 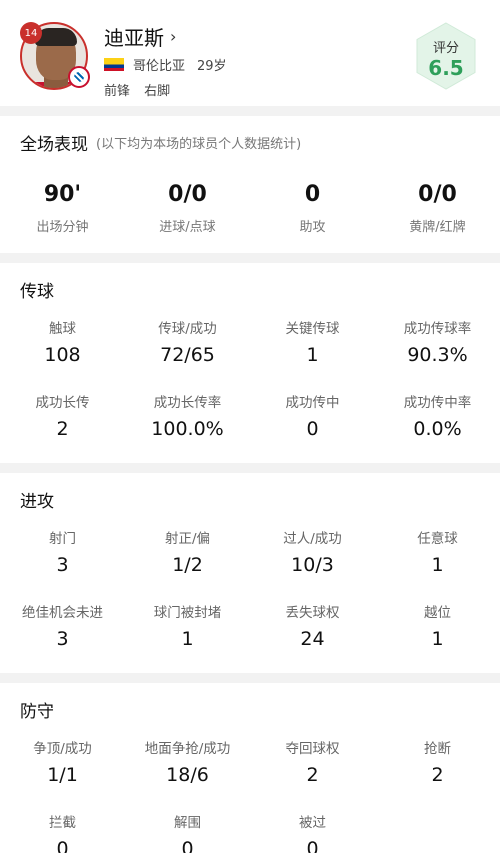 What do you see at coordinates (312, 227) in the screenshot?
I see `stat-label: 助攻` at bounding box center [312, 227].